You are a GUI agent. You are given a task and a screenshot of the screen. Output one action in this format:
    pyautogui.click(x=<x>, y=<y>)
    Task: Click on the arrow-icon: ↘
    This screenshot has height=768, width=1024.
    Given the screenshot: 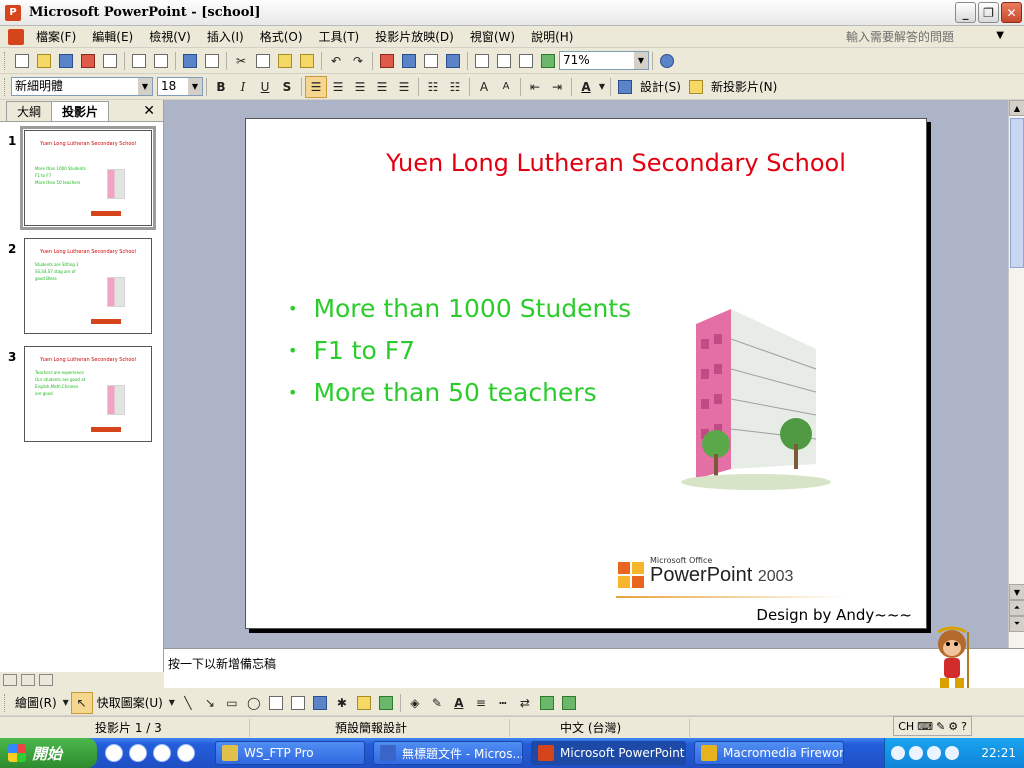 What is the action you would take?
    pyautogui.click(x=210, y=703)
    